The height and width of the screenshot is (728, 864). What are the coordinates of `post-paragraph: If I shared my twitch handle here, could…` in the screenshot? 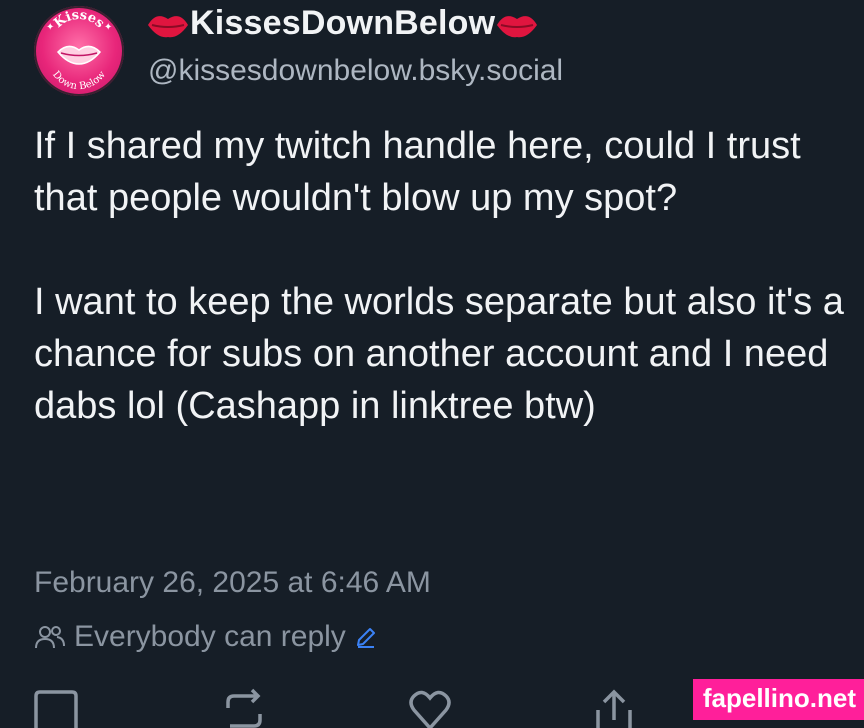 It's located at (417, 172).